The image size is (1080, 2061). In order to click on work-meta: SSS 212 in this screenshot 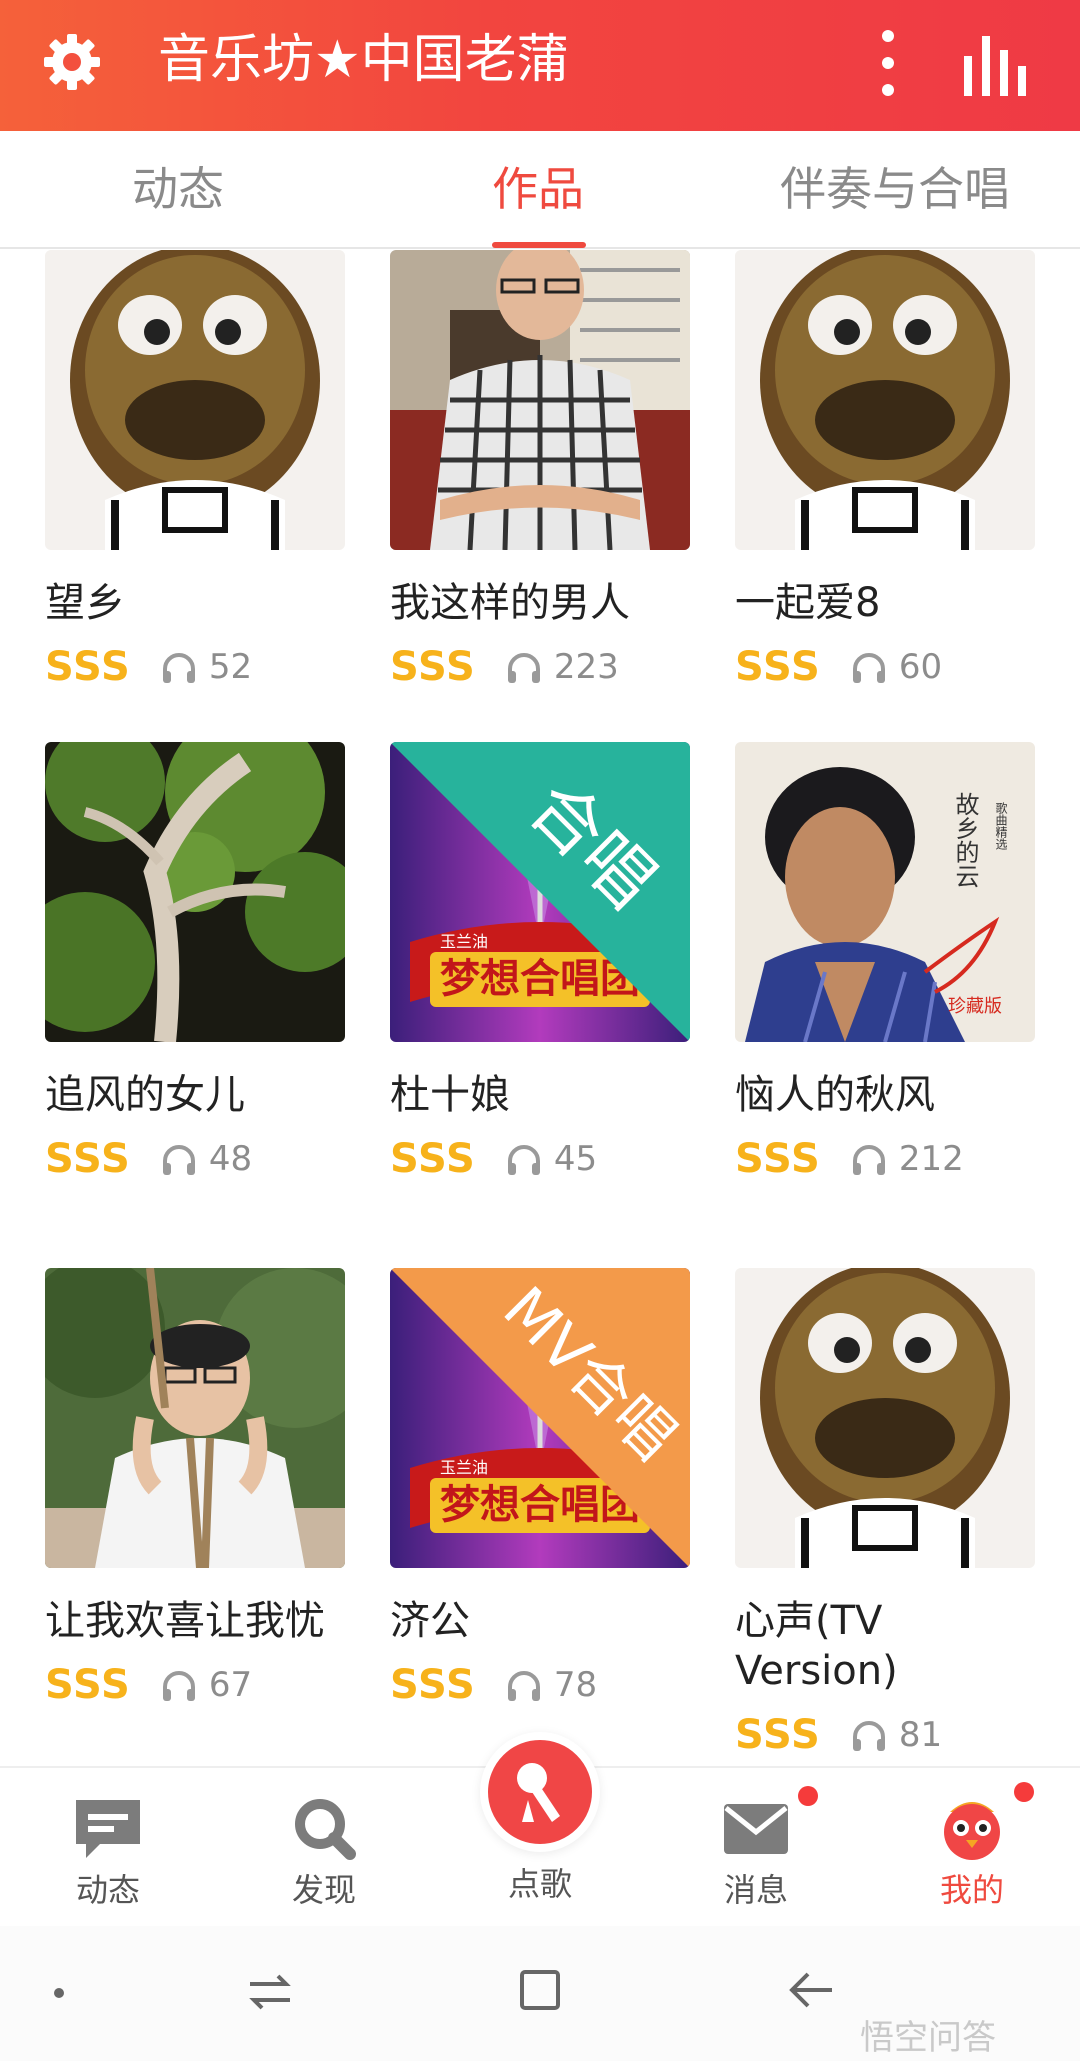, I will do `click(885, 1159)`.